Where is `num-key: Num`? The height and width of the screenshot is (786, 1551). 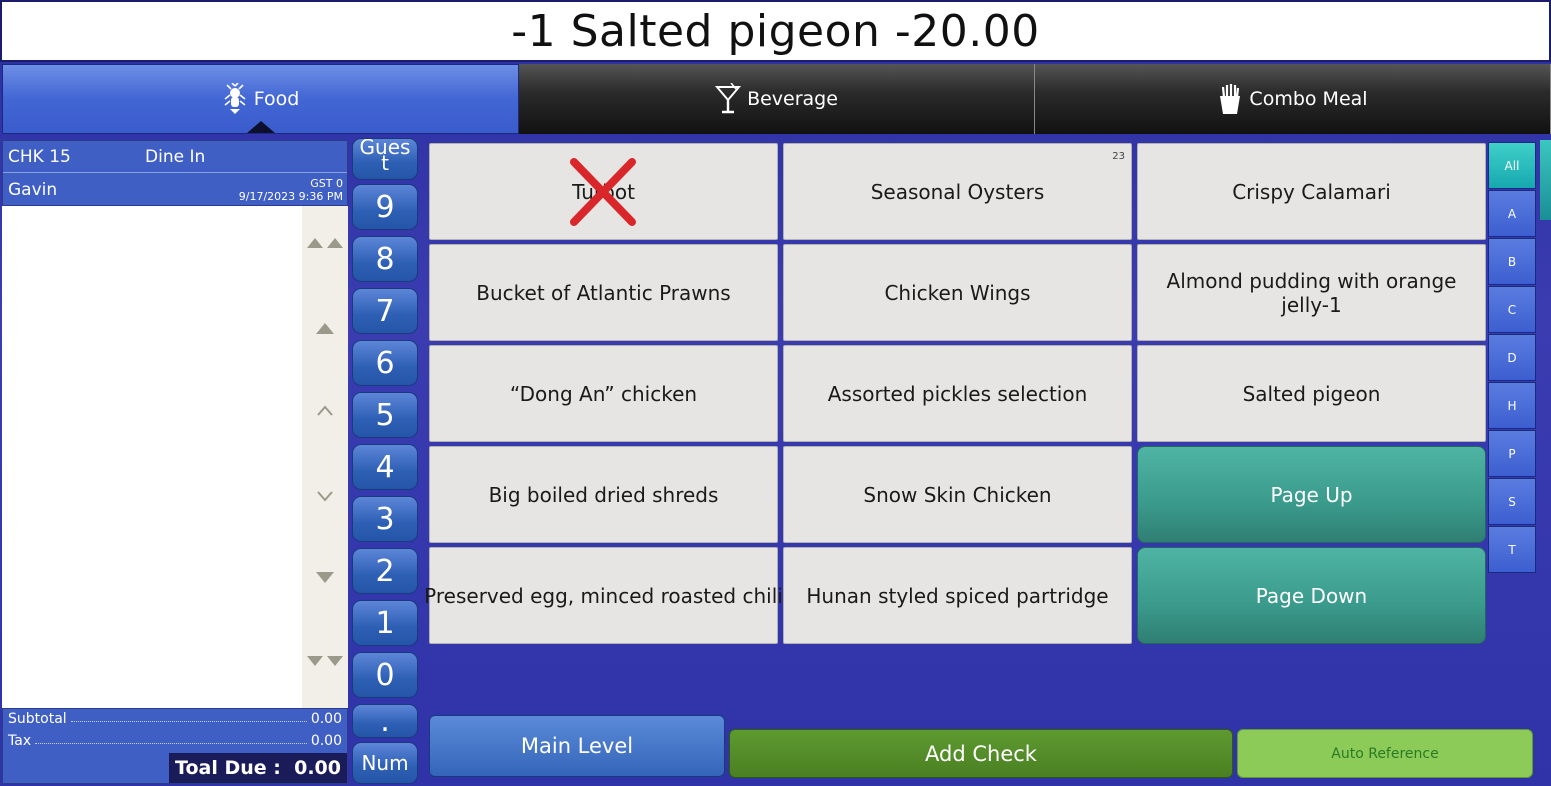 num-key: Num is located at coordinates (385, 763).